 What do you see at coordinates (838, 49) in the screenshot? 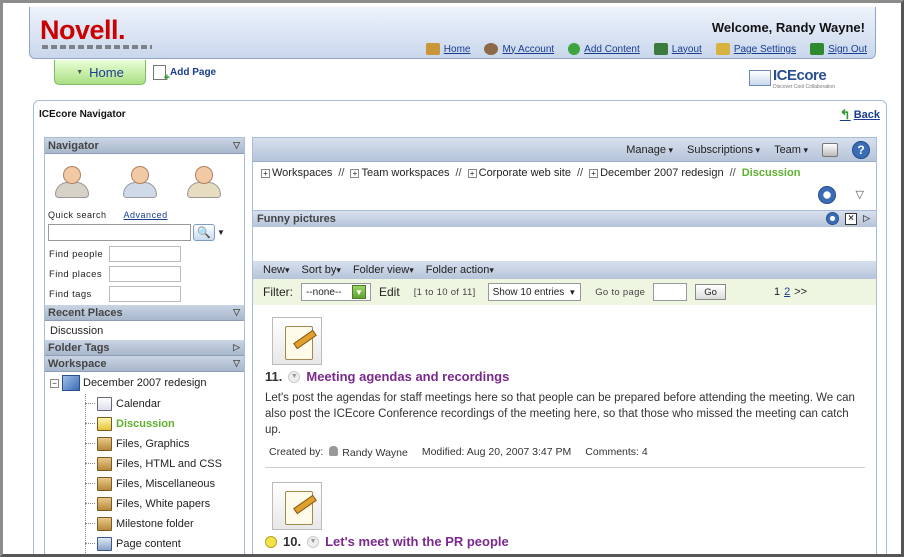
I see `sign-out-link: Sign Out` at bounding box center [838, 49].